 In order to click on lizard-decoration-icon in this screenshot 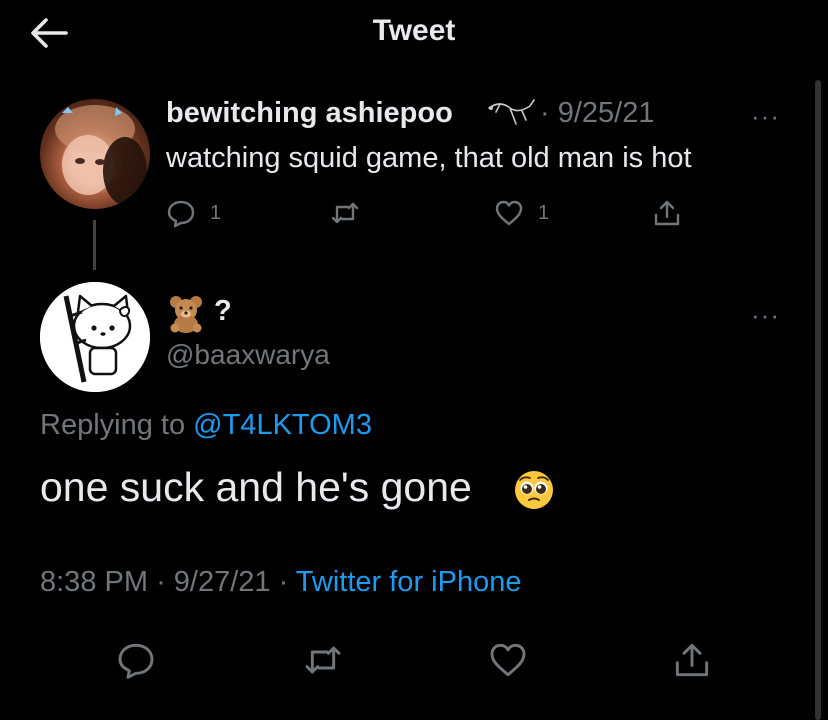, I will do `click(511, 114)`.